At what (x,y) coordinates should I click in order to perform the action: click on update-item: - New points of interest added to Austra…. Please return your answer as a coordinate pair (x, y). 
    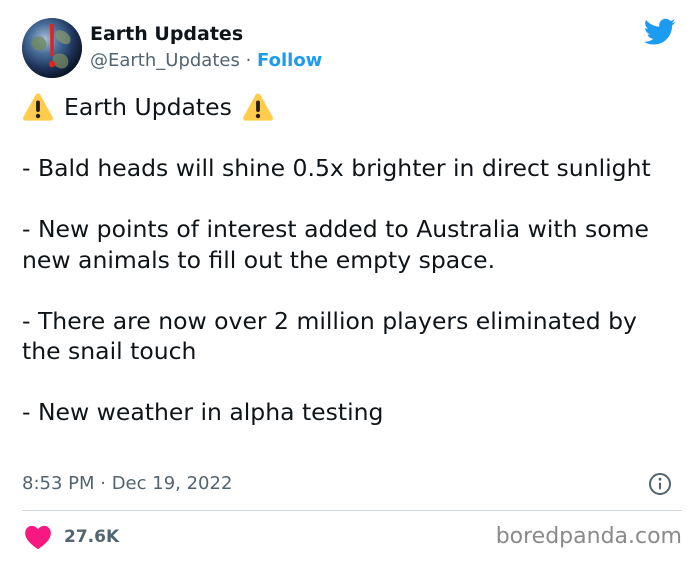
    Looking at the image, I should click on (339, 244).